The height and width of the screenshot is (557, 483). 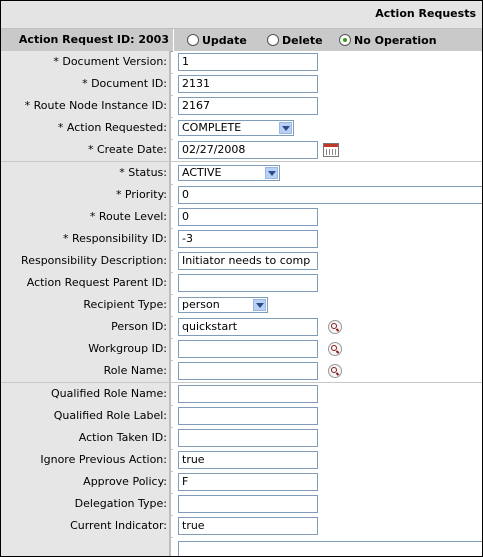 What do you see at coordinates (86, 394) in the screenshot?
I see `field-label: Qualified Role Name:` at bounding box center [86, 394].